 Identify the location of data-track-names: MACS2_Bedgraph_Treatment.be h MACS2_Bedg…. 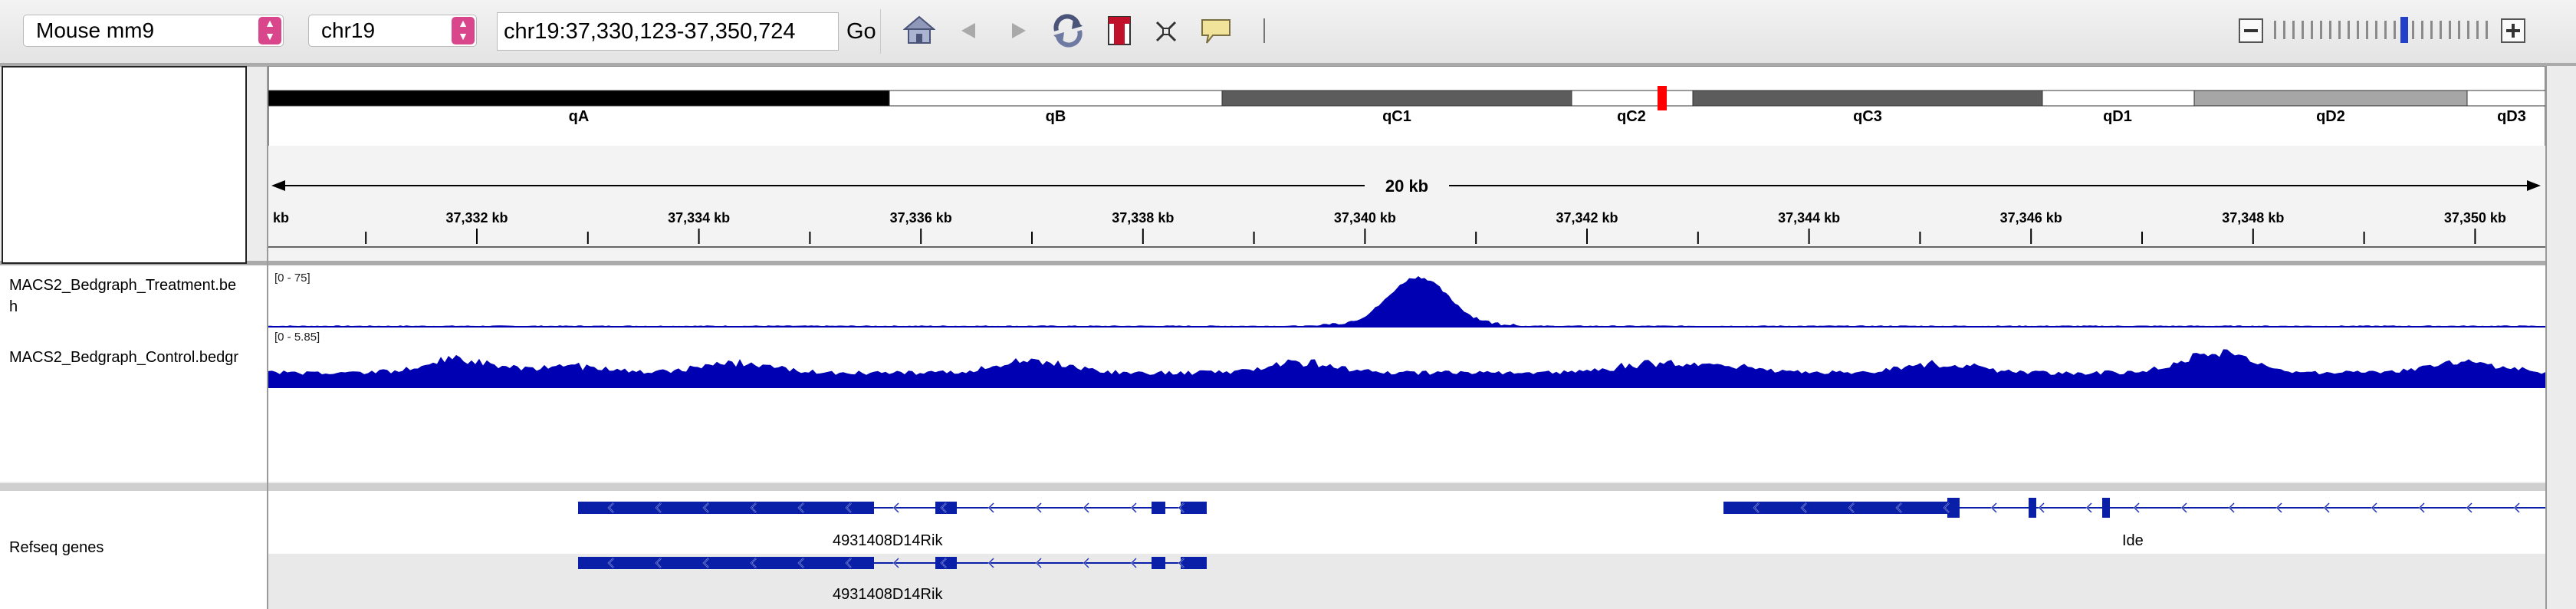
(133, 373).